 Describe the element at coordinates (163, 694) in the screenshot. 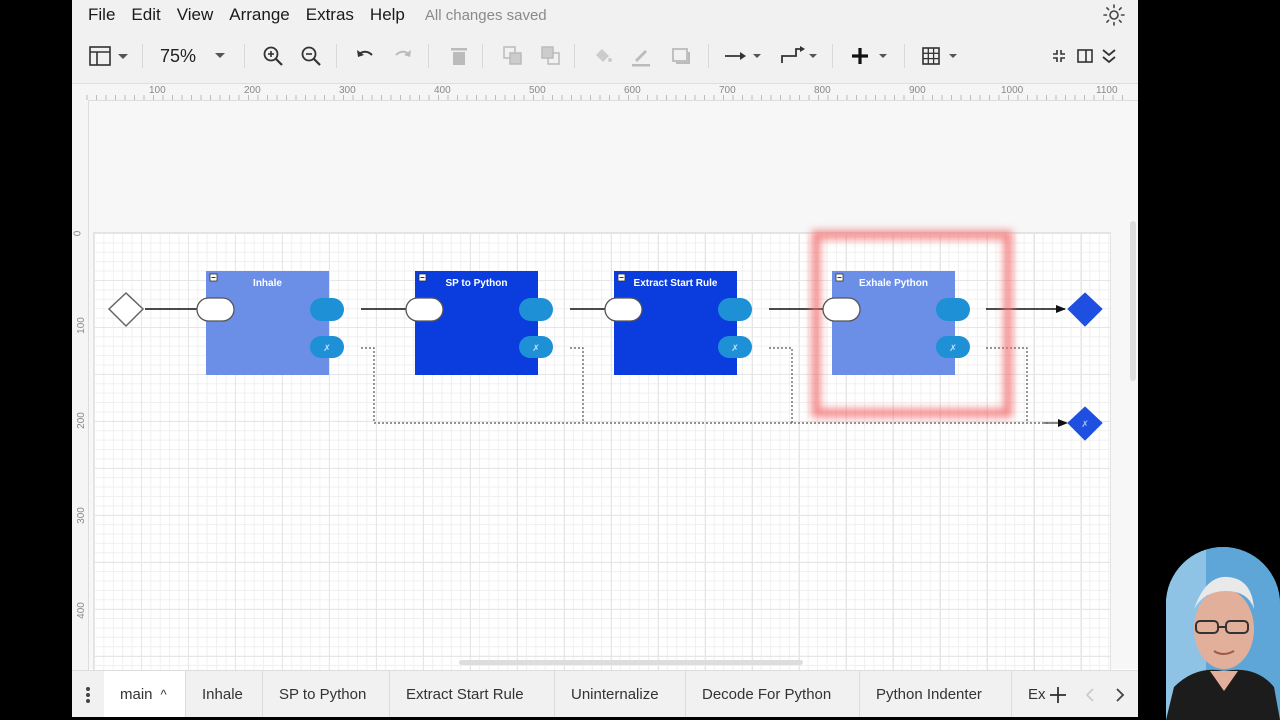

I see `tab-caret-icon: ^` at that location.